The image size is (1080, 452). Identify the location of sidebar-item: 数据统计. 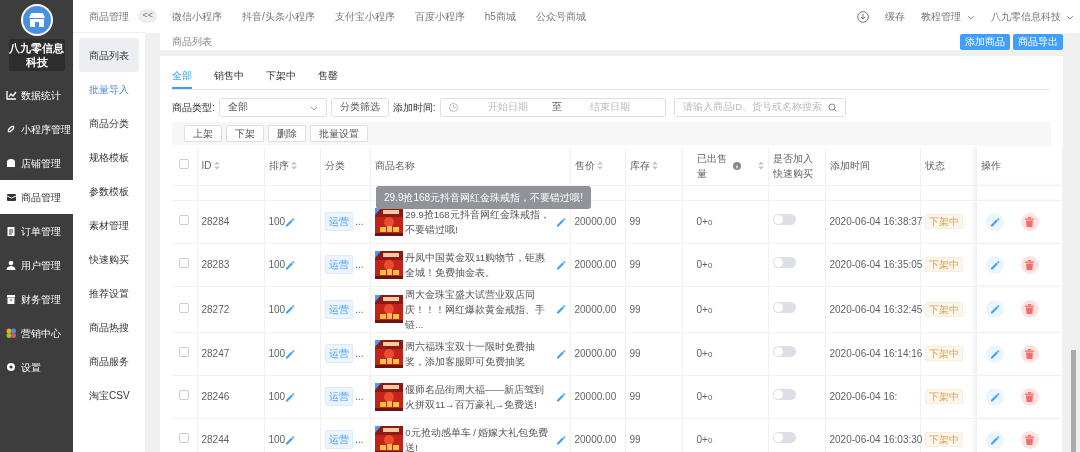
(36, 95).